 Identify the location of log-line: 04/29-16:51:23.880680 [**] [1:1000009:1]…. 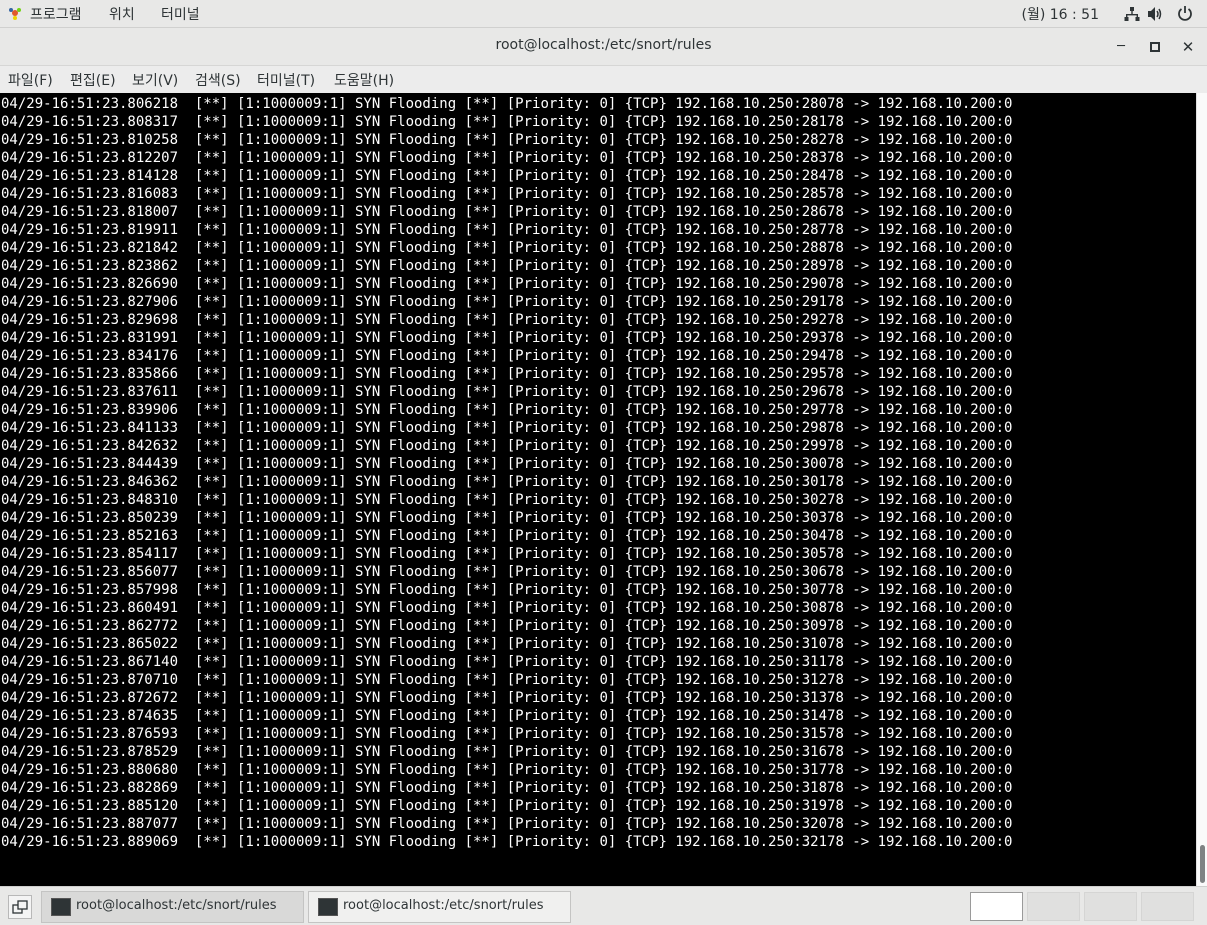
(507, 770).